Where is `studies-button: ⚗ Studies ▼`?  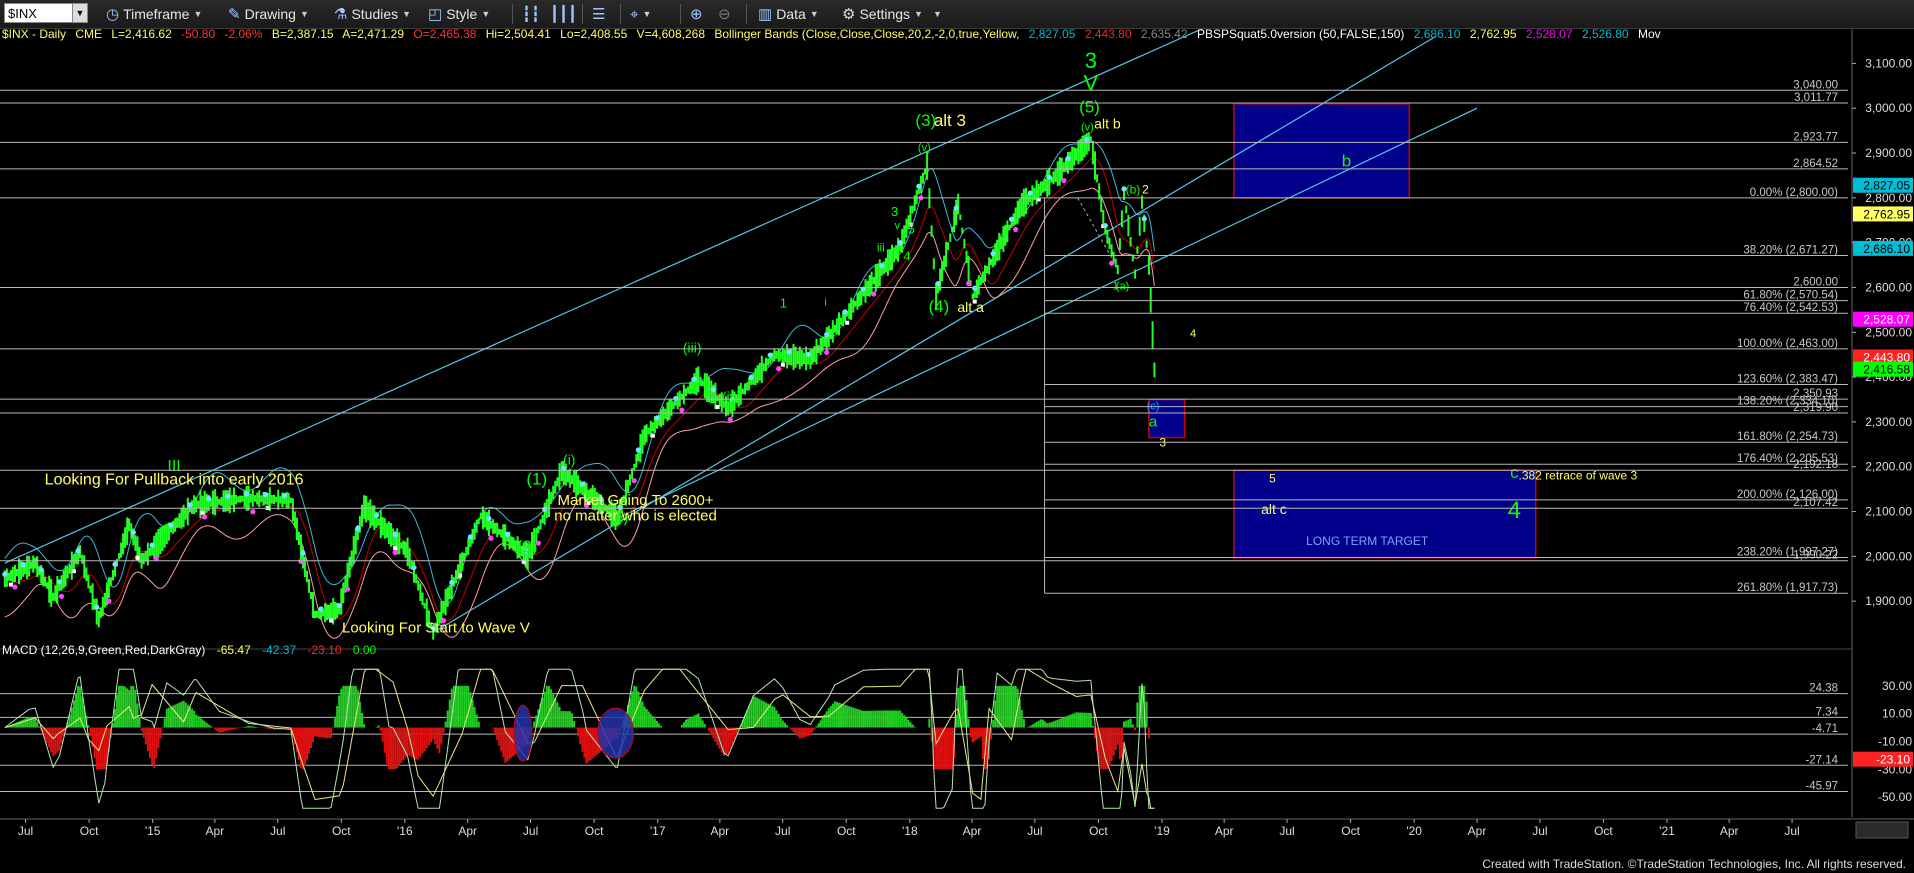
studies-button: ⚗ Studies ▼ is located at coordinates (372, 14).